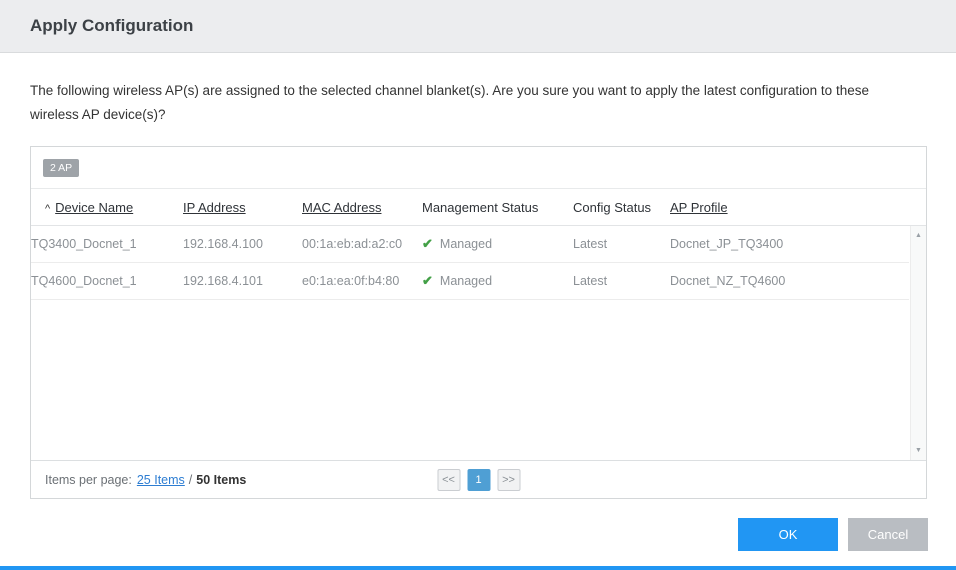 The width and height of the screenshot is (956, 570). Describe the element at coordinates (107, 281) in the screenshot. I see `cell-device_name: TQ4600_Docnet_1` at that location.